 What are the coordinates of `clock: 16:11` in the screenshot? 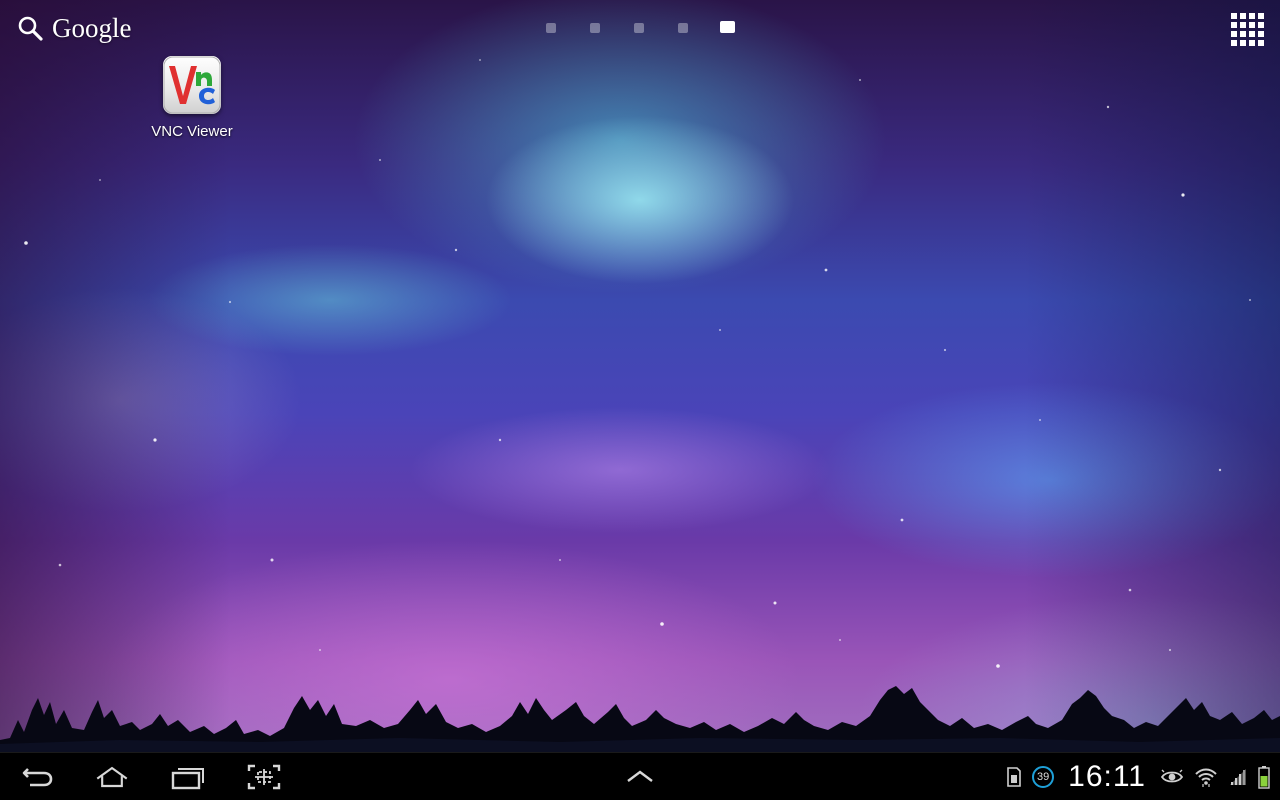 It's located at (1107, 776).